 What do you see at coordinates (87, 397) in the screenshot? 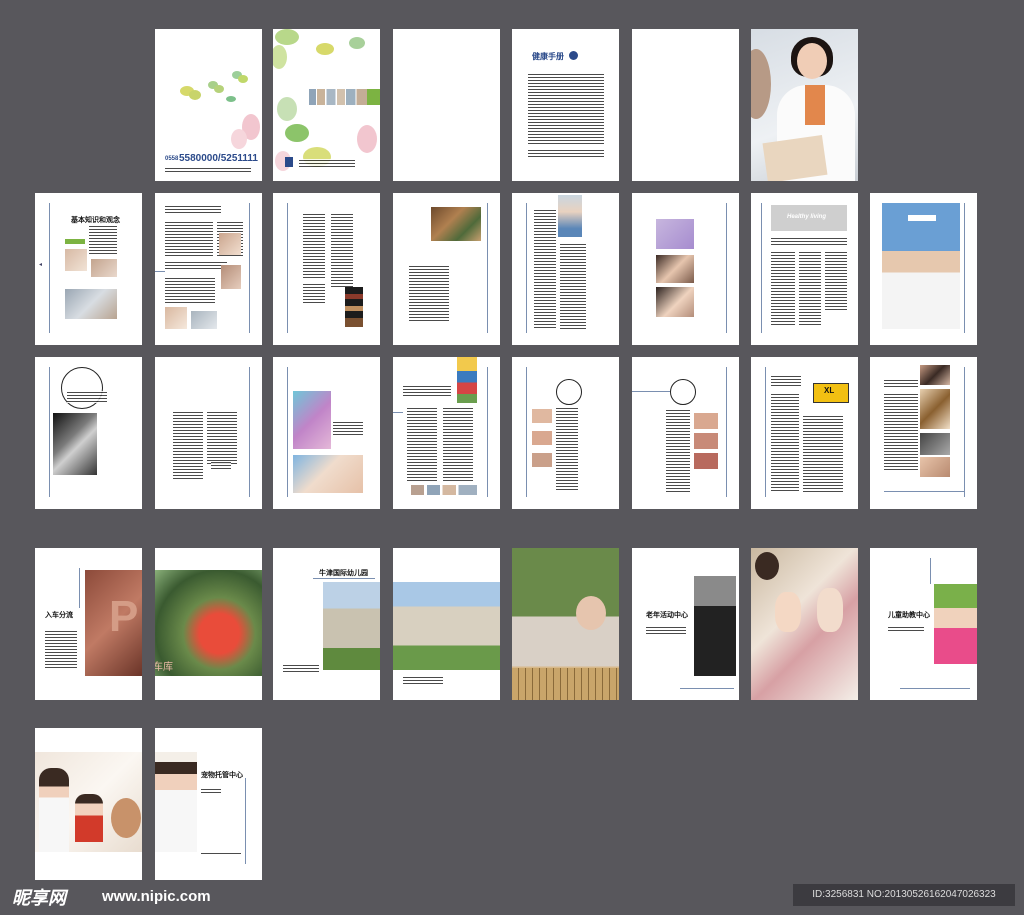
I see `muscle-heading` at bounding box center [87, 397].